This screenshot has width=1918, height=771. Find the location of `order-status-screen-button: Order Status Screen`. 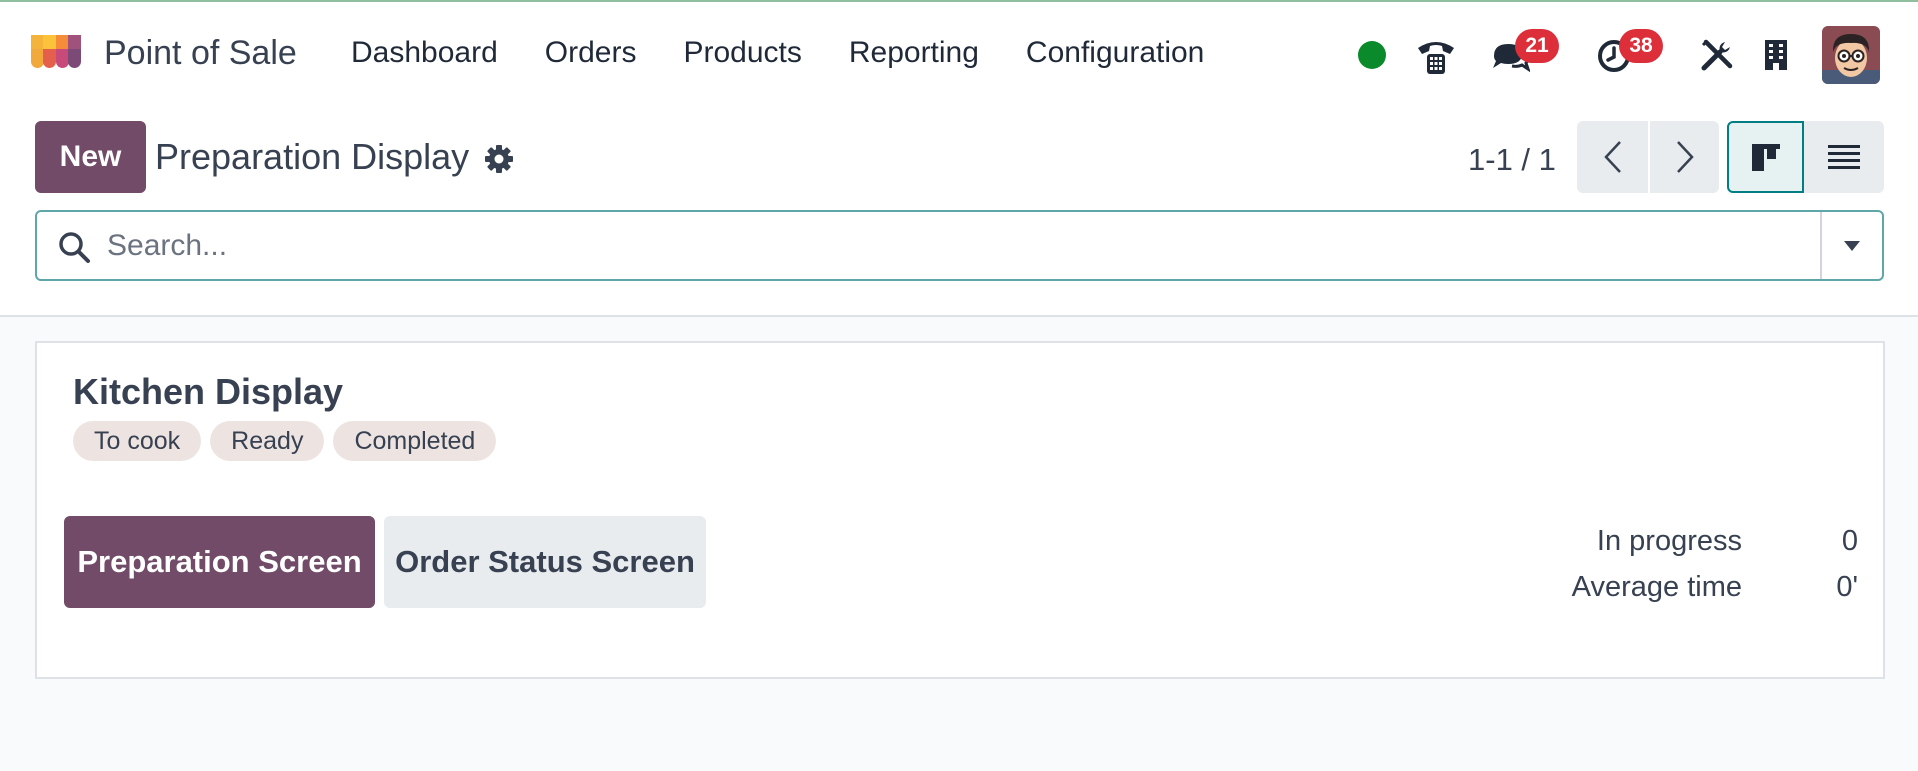

order-status-screen-button: Order Status Screen is located at coordinates (545, 562).